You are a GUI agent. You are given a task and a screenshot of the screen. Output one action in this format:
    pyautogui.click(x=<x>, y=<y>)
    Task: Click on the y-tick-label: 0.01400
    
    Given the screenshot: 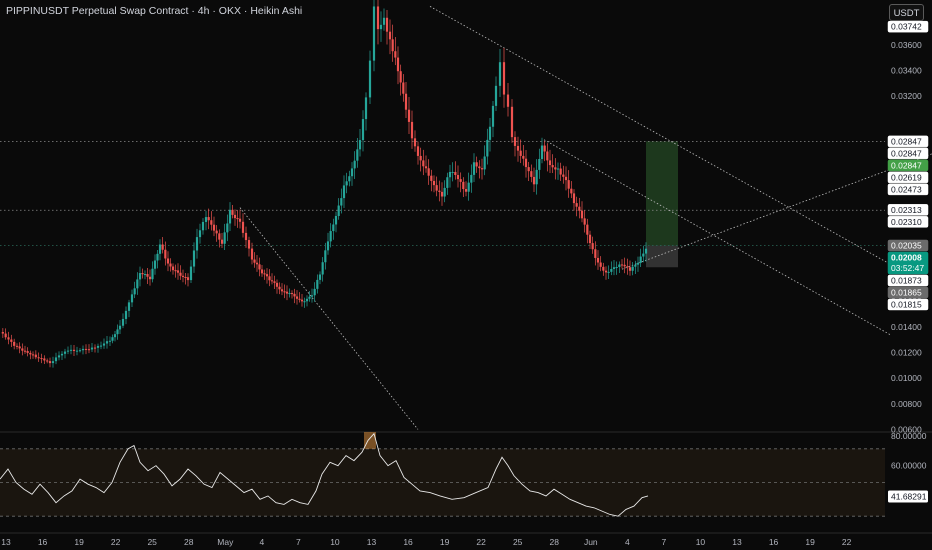 What is the action you would take?
    pyautogui.click(x=906, y=327)
    